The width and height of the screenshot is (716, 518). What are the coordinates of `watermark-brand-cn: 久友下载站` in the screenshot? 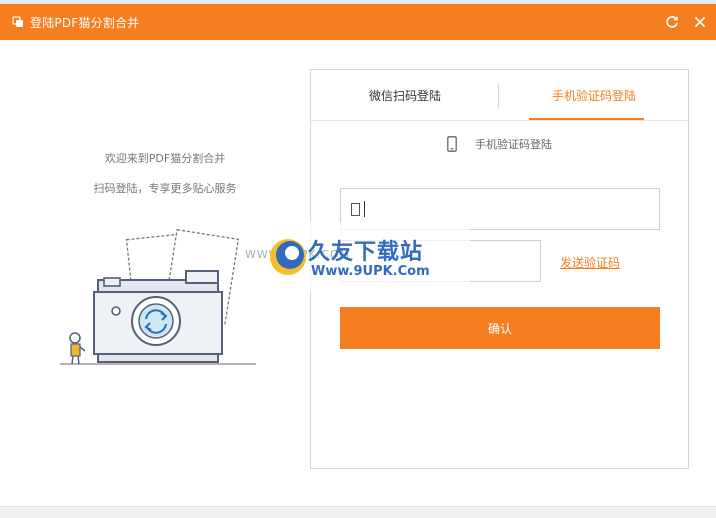 It's located at (366, 252).